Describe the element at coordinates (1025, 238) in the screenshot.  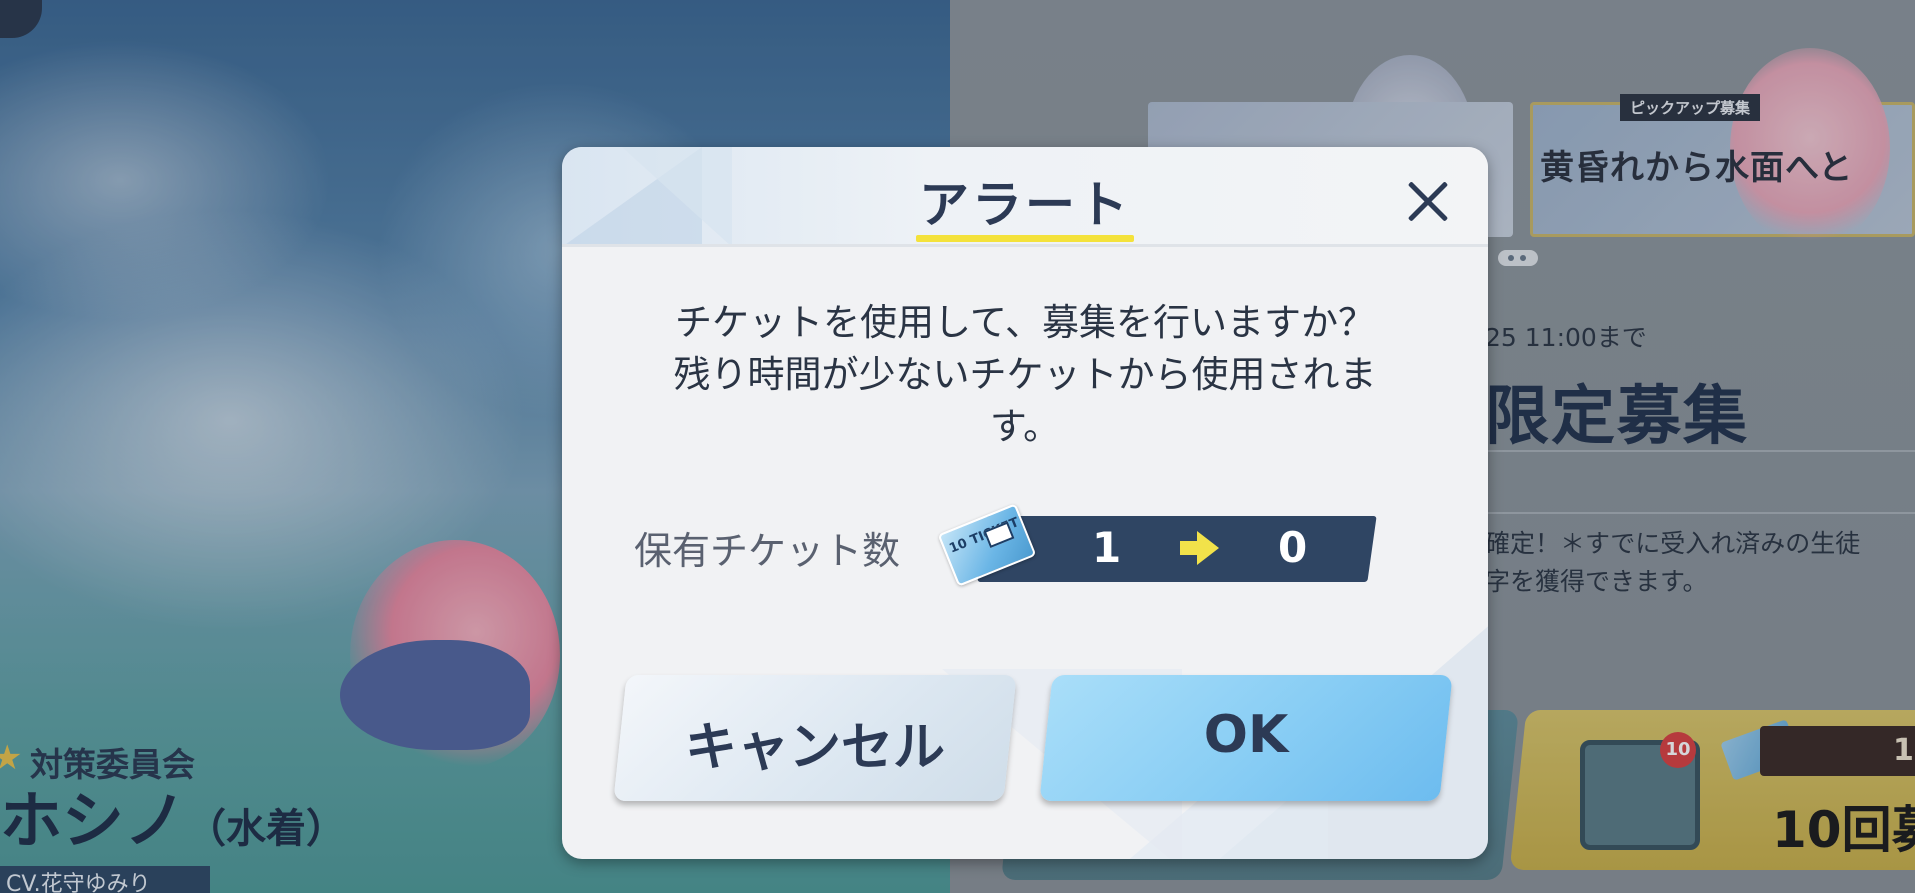
I see `title-underline` at that location.